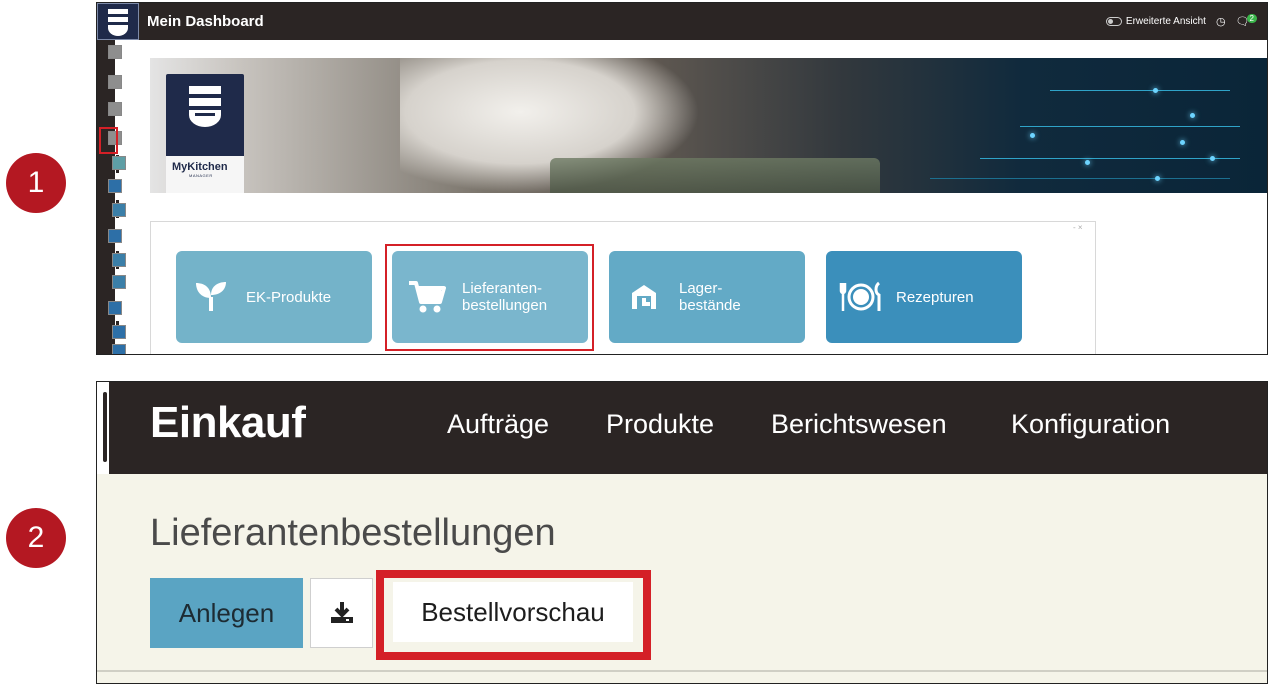 The image size is (1269, 689). I want to click on toggle-icon, so click(1113, 21).